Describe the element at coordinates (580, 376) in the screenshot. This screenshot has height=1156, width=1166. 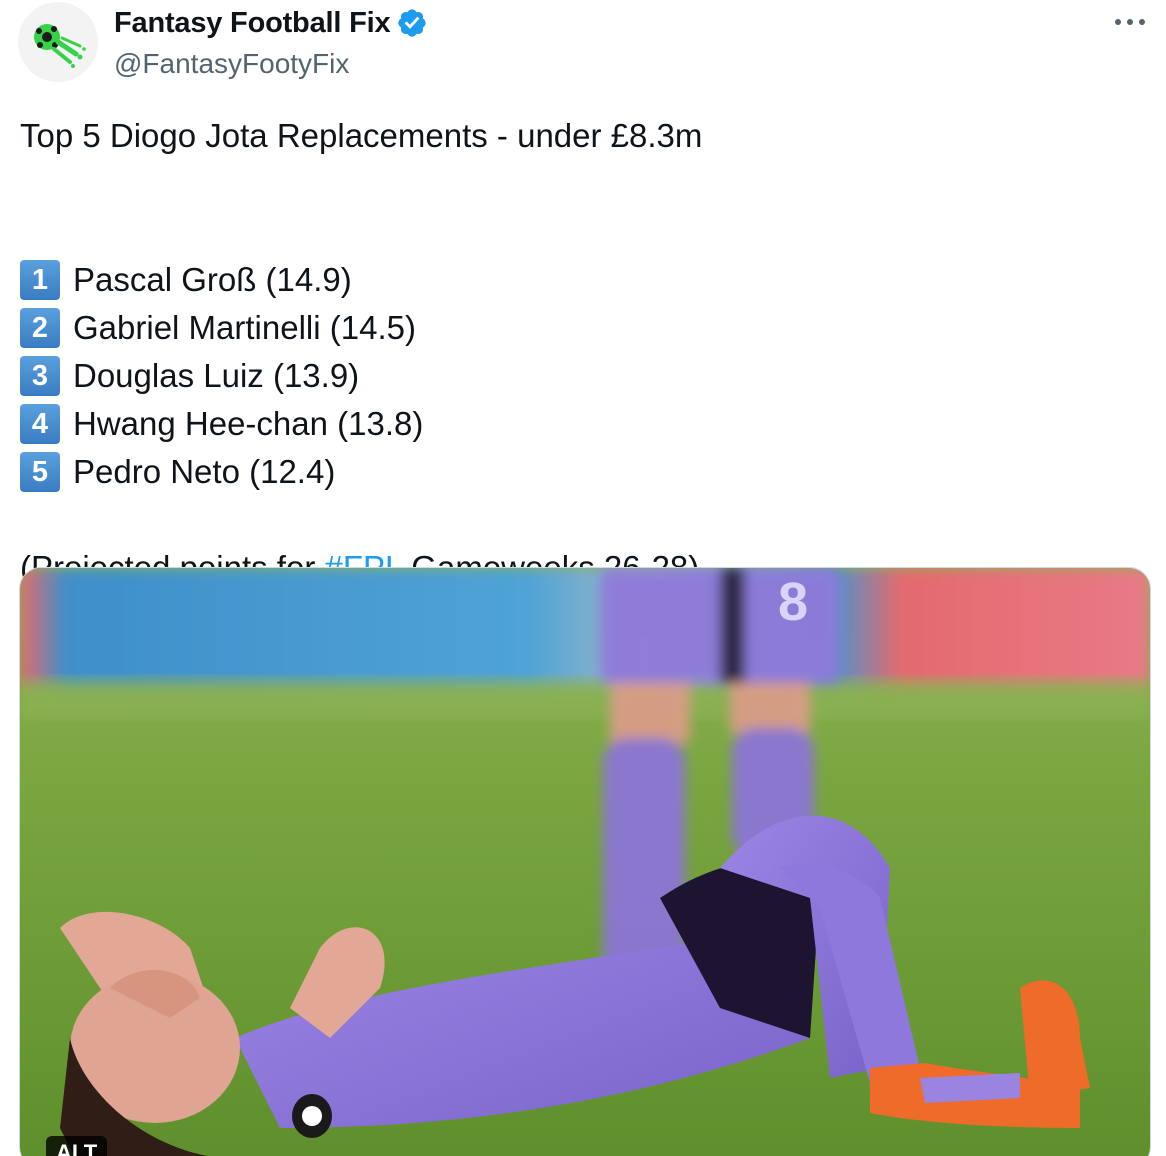
I see `list-item: 3 Douglas Luiz (13.9)` at that location.